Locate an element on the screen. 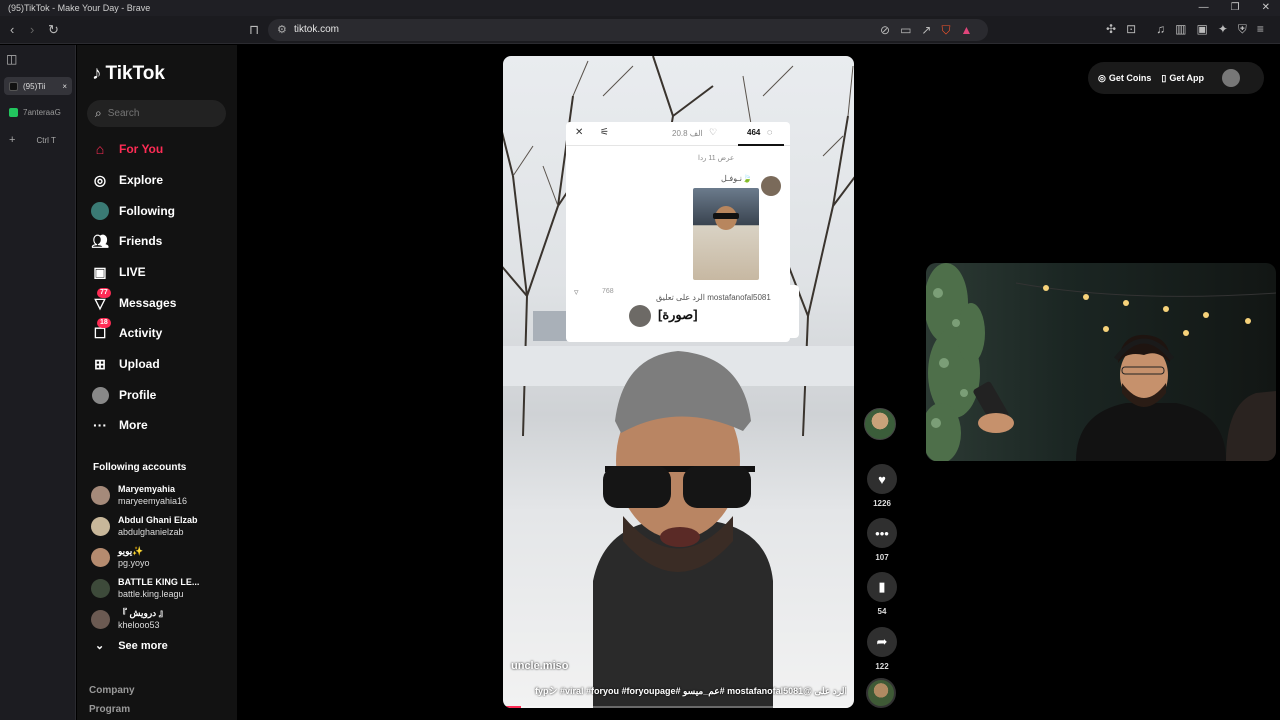  tab-7anteraa: 7anteraaG is located at coordinates (38, 112).